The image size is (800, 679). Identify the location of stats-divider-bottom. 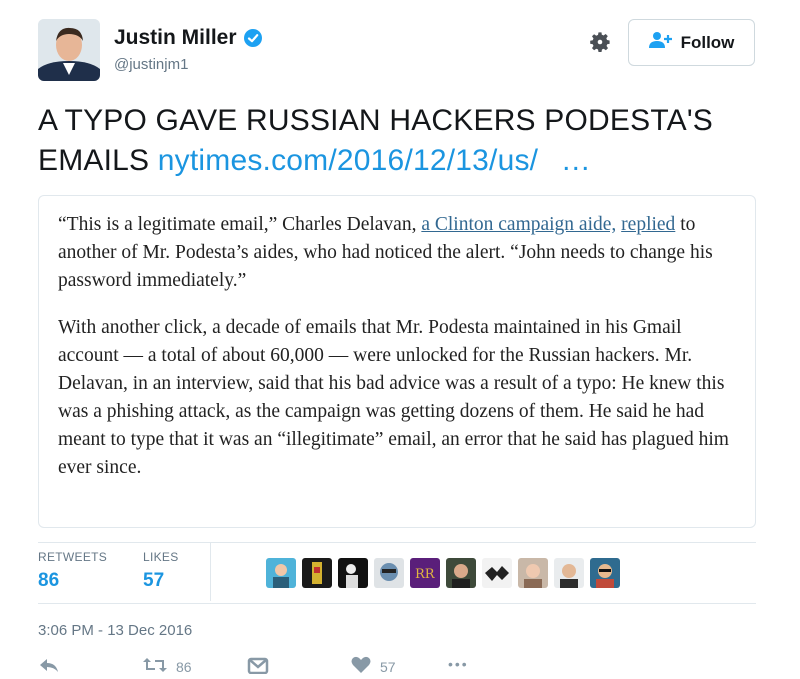
(397, 603).